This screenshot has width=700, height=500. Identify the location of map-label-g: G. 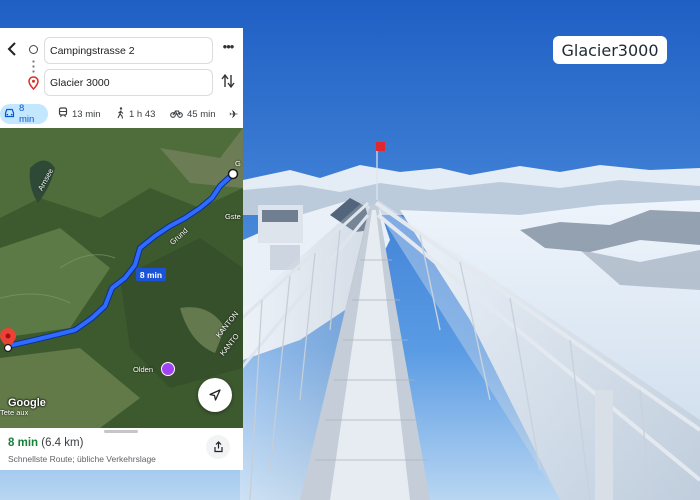
(238, 163).